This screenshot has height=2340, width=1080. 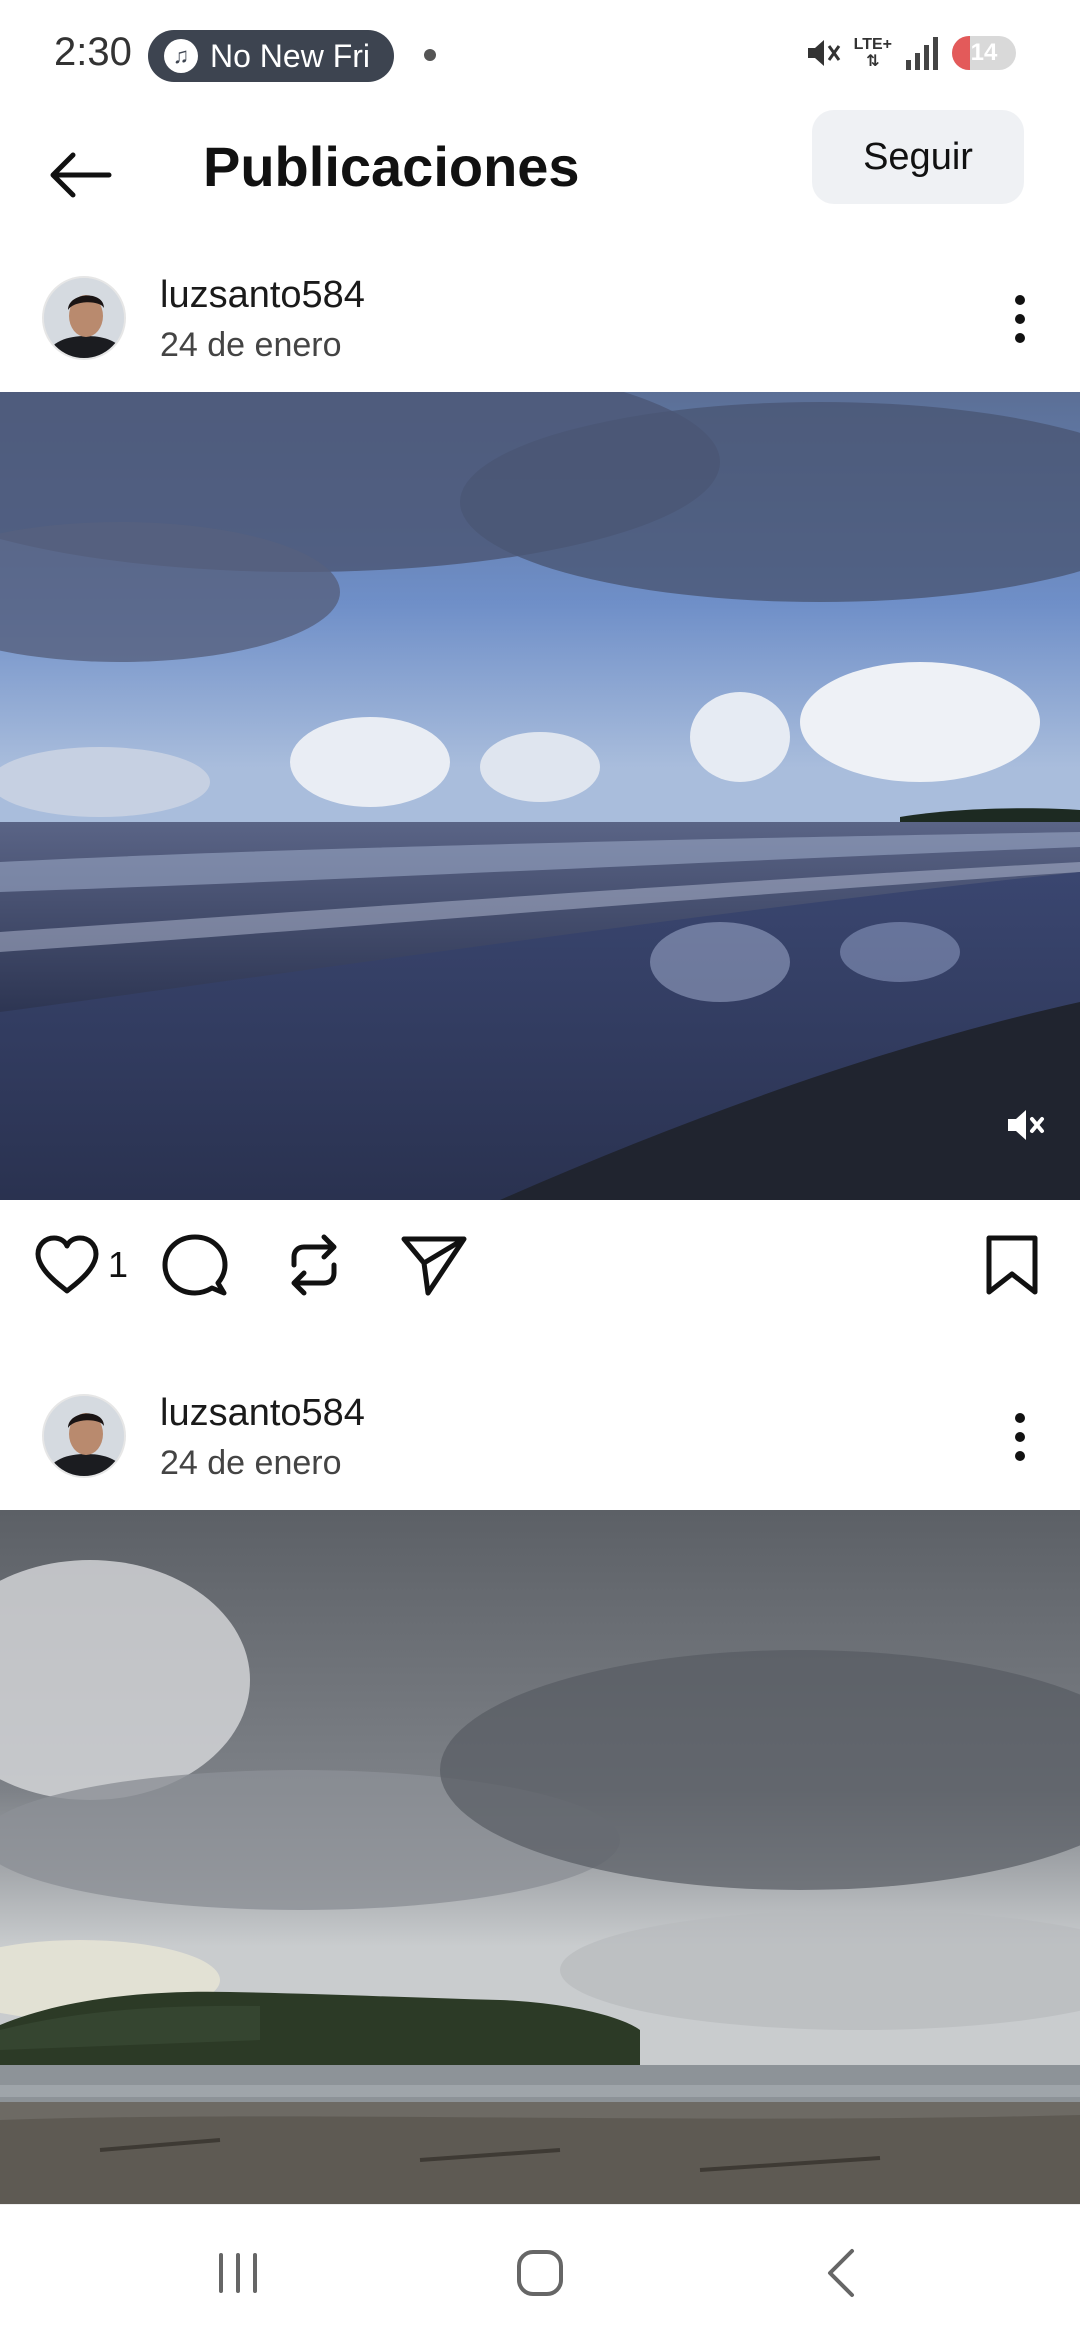 I want to click on like-count: 1, so click(x=118, y=1264).